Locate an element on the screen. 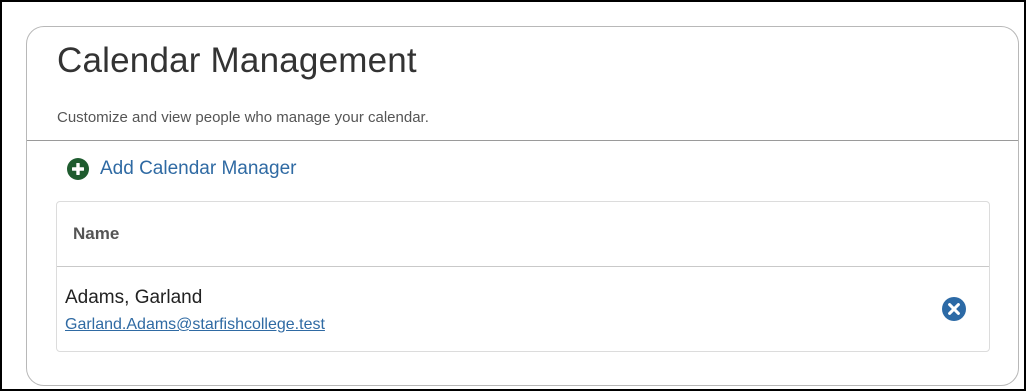 This screenshot has width=1026, height=391. x-circle-icon is located at coordinates (954, 309).